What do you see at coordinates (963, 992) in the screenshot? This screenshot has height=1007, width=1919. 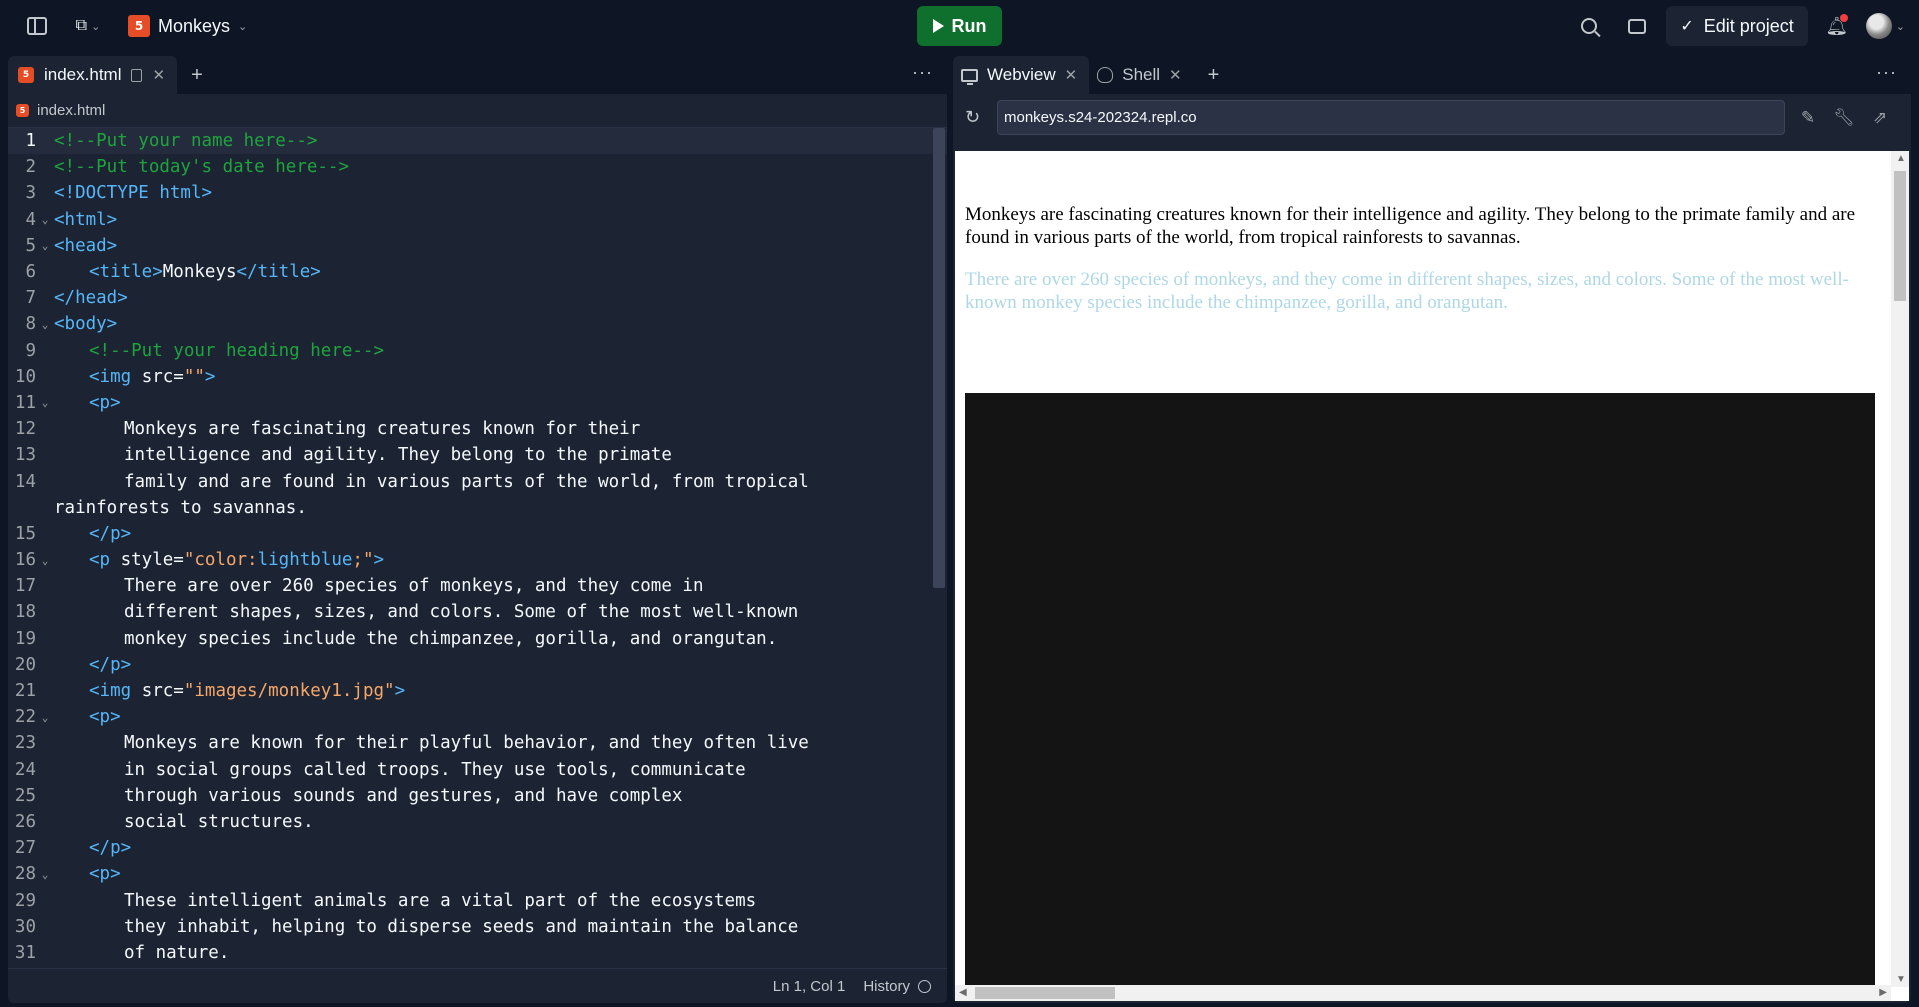 I see `scroll-left-icon: ◀` at bounding box center [963, 992].